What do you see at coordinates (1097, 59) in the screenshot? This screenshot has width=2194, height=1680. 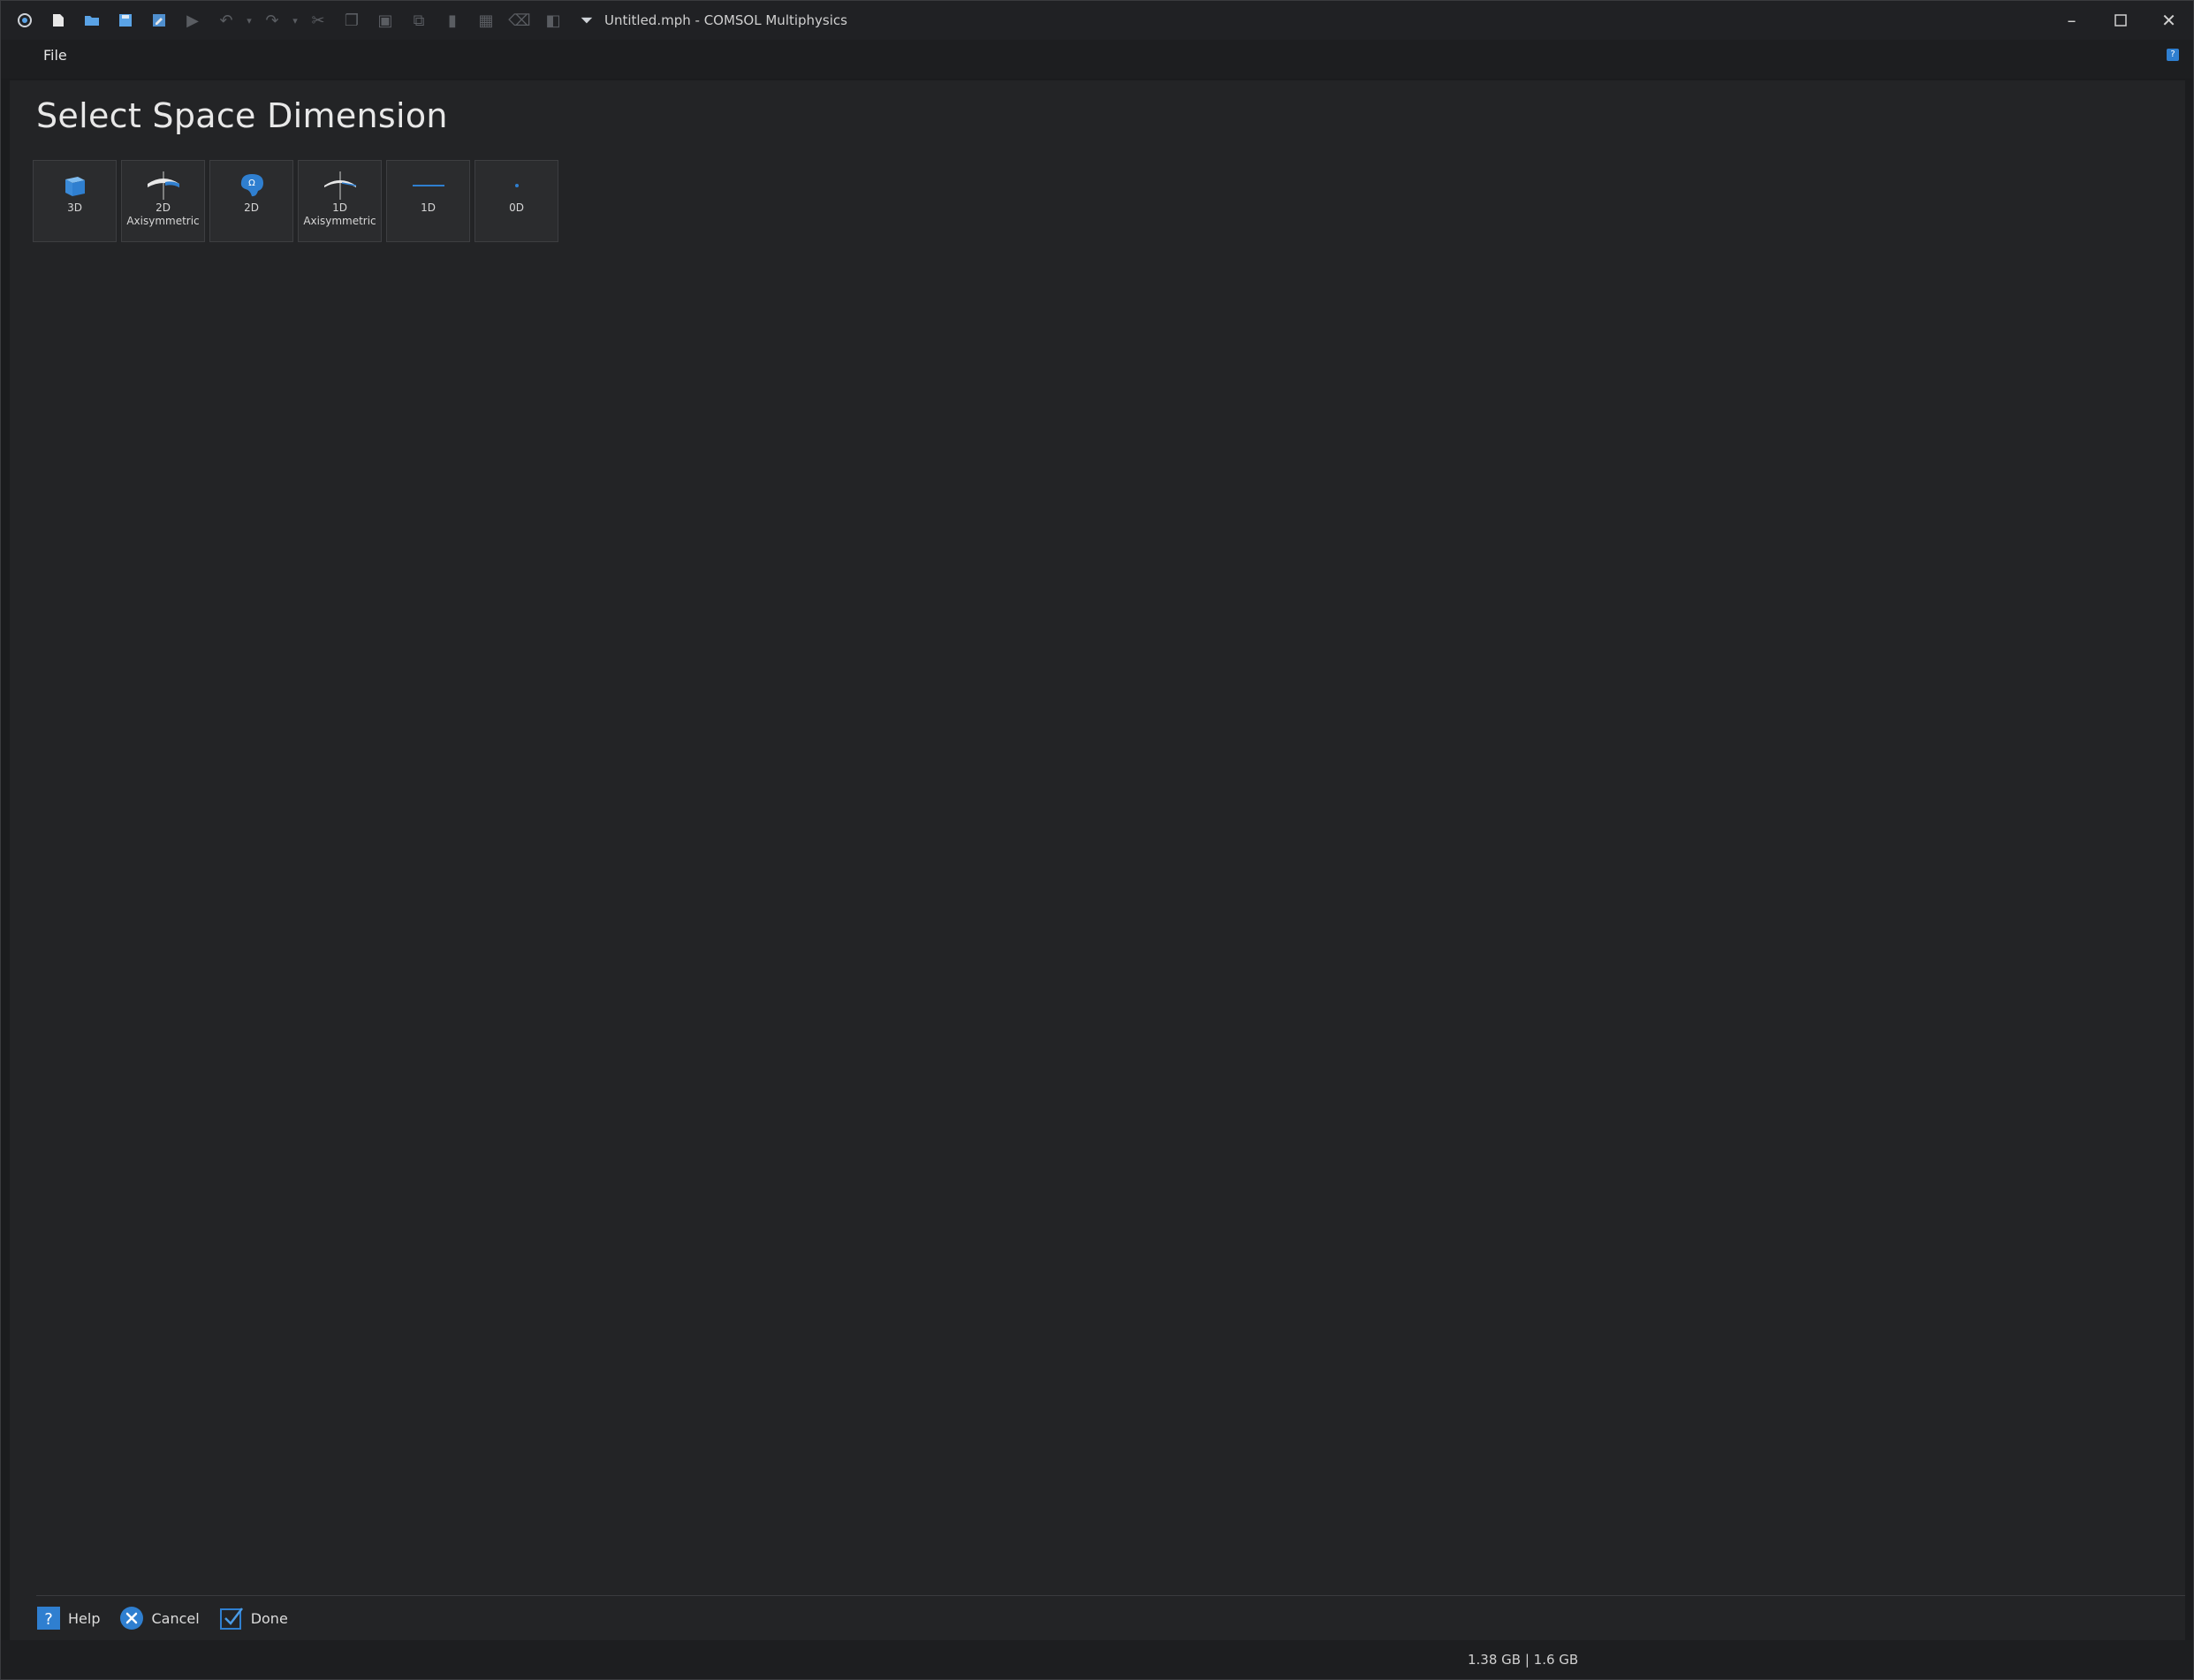 I see `menu-bar: File ?` at bounding box center [1097, 59].